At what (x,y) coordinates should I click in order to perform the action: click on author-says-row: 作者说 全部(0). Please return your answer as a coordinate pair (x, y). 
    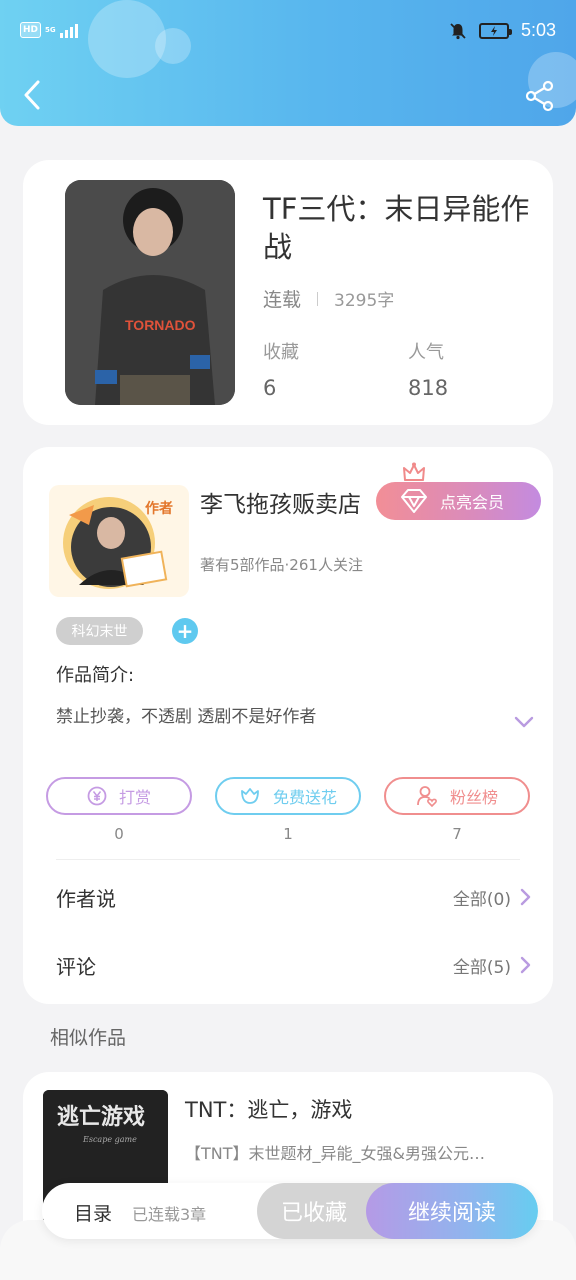
    Looking at the image, I should click on (293, 897).